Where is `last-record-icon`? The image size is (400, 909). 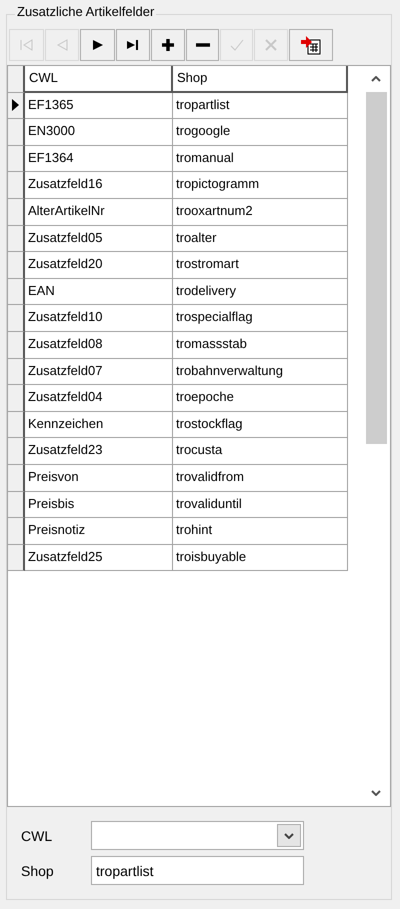 last-record-icon is located at coordinates (133, 45).